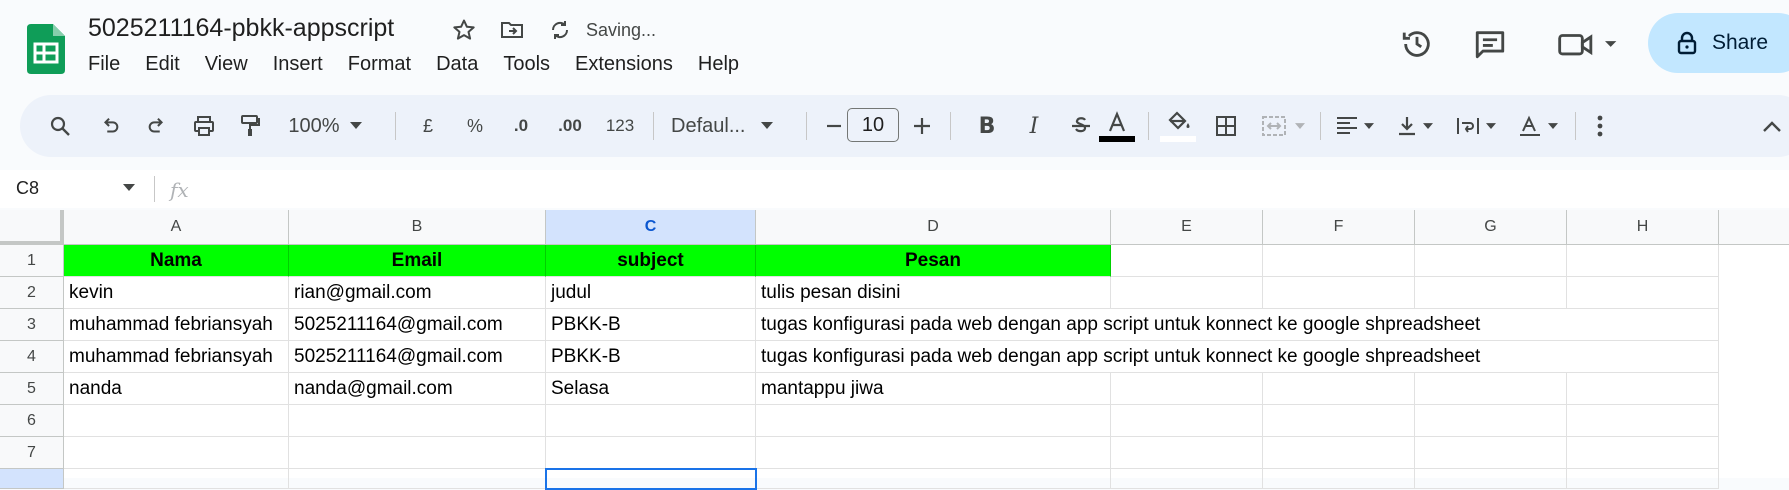 Image resolution: width=1789 pixels, height=490 pixels. What do you see at coordinates (176, 357) in the screenshot?
I see `cell-a4: muhammad febriansyah` at bounding box center [176, 357].